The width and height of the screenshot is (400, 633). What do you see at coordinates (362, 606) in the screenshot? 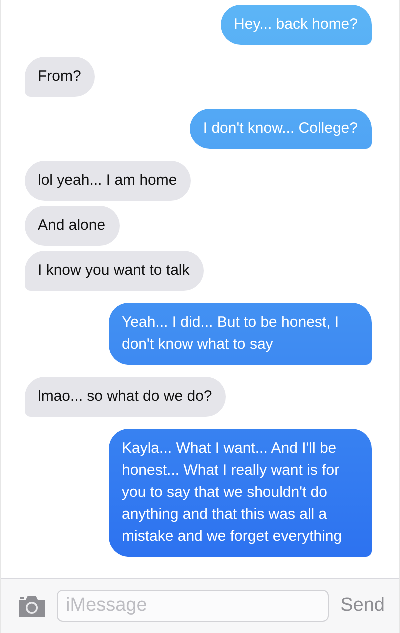
I see `send-button: Send` at bounding box center [362, 606].